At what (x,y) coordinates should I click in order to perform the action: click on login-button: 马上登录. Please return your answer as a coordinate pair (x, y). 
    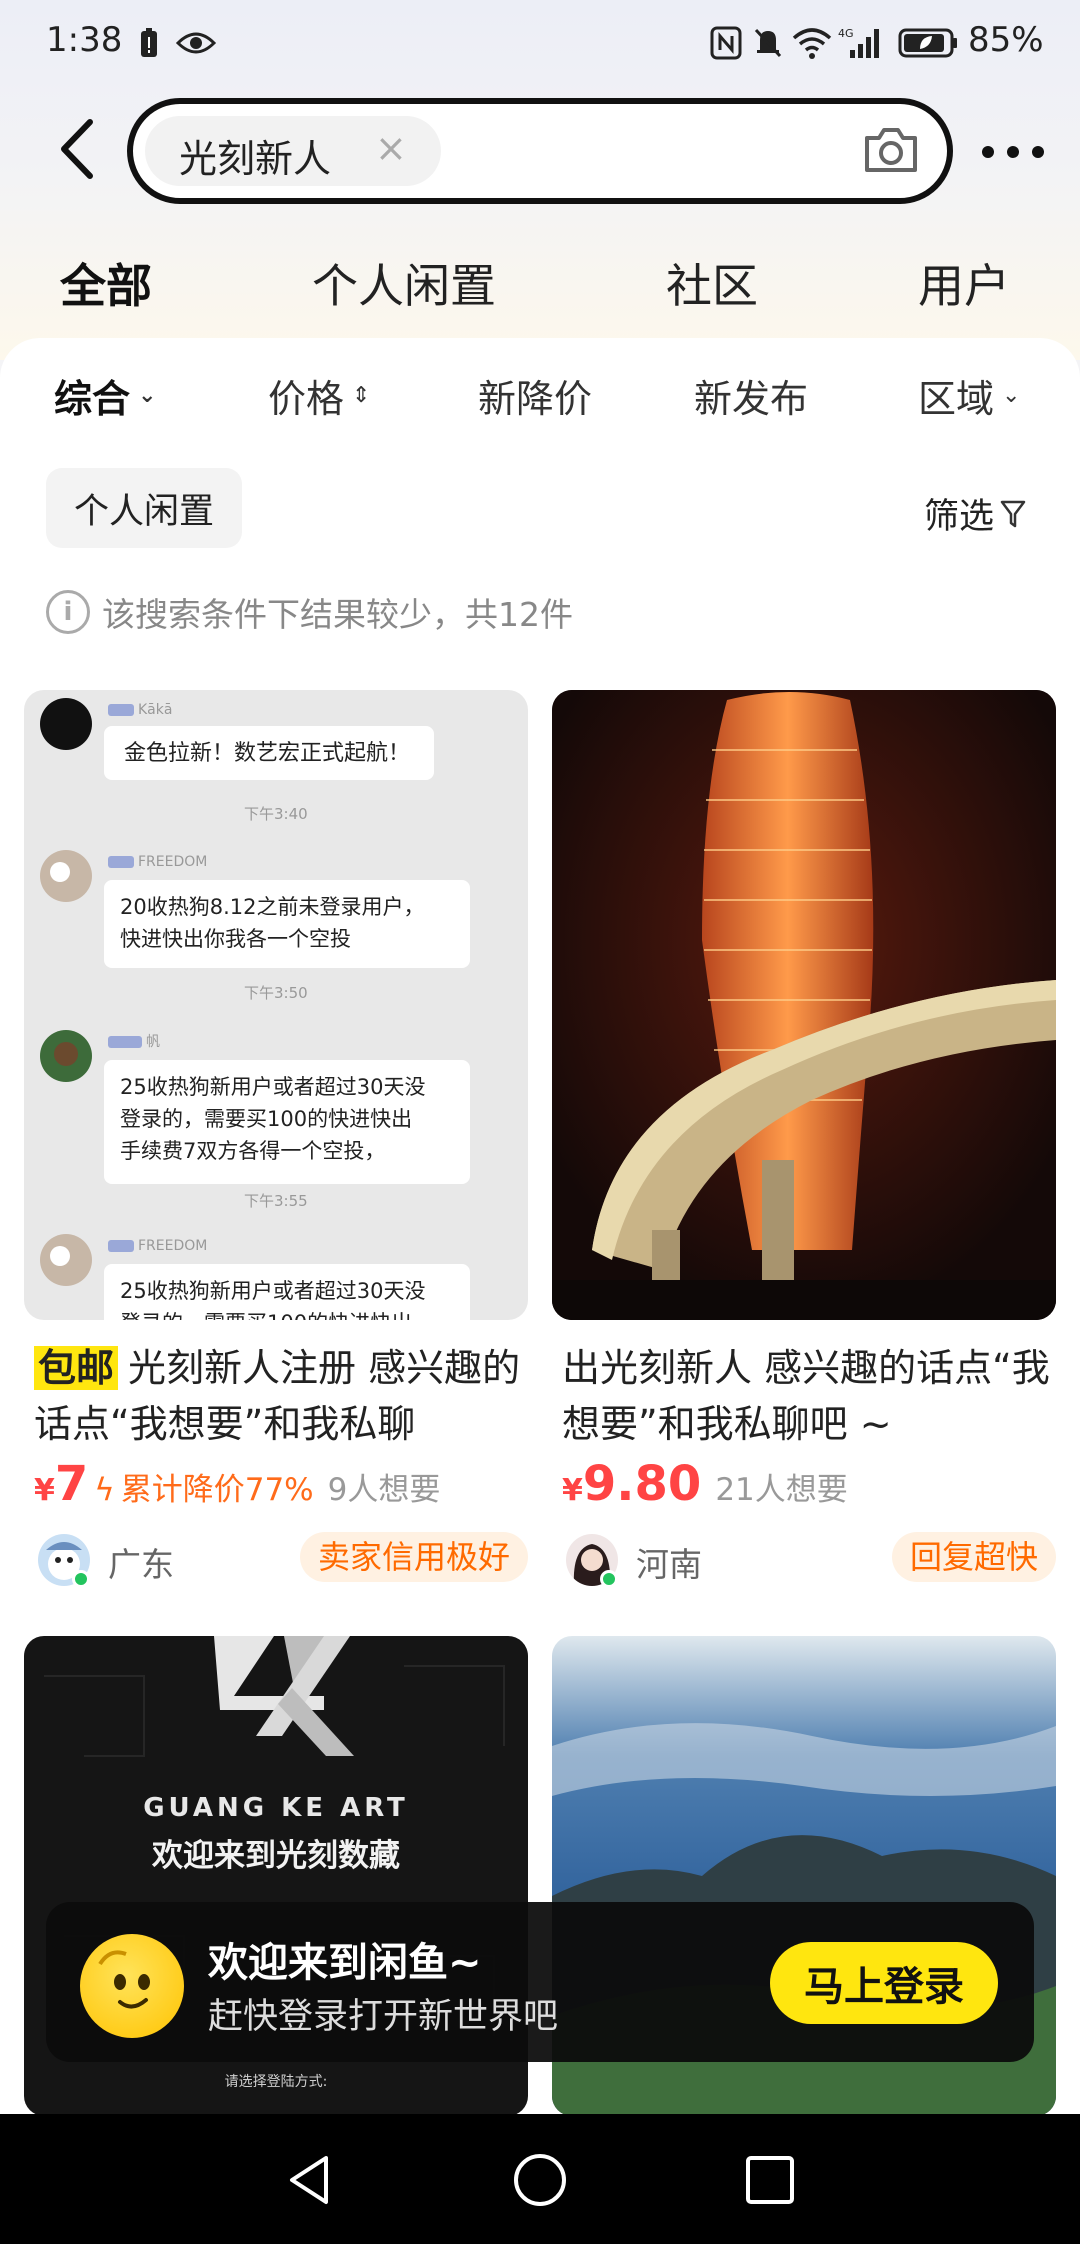
    Looking at the image, I should click on (884, 1983).